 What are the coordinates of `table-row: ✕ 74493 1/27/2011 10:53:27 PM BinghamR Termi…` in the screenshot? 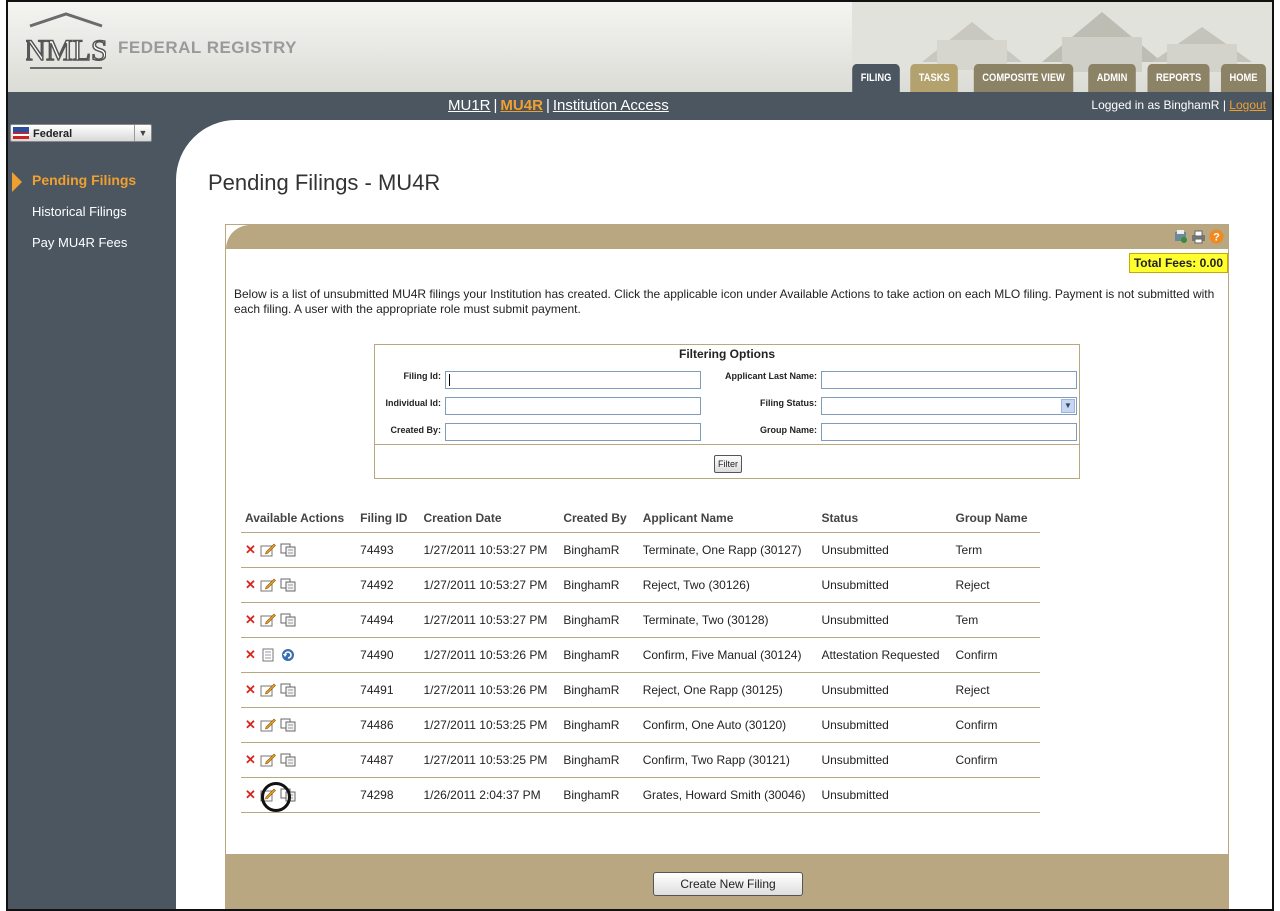 It's located at (640, 550).